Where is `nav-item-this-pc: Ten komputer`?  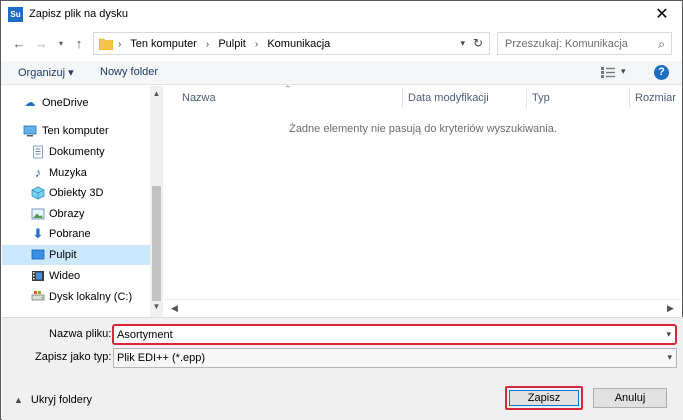
nav-item-this-pc: Ten komputer is located at coordinates (76, 131).